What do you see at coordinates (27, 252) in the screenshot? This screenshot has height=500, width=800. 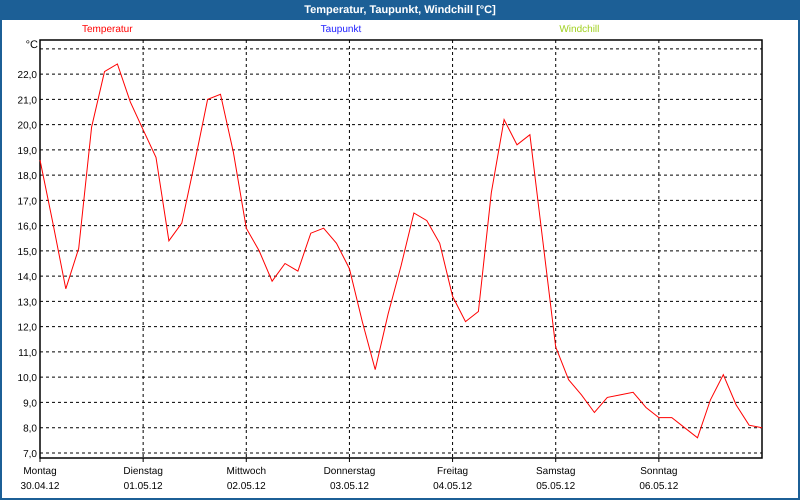 I see `y-tick-label: 15,0` at bounding box center [27, 252].